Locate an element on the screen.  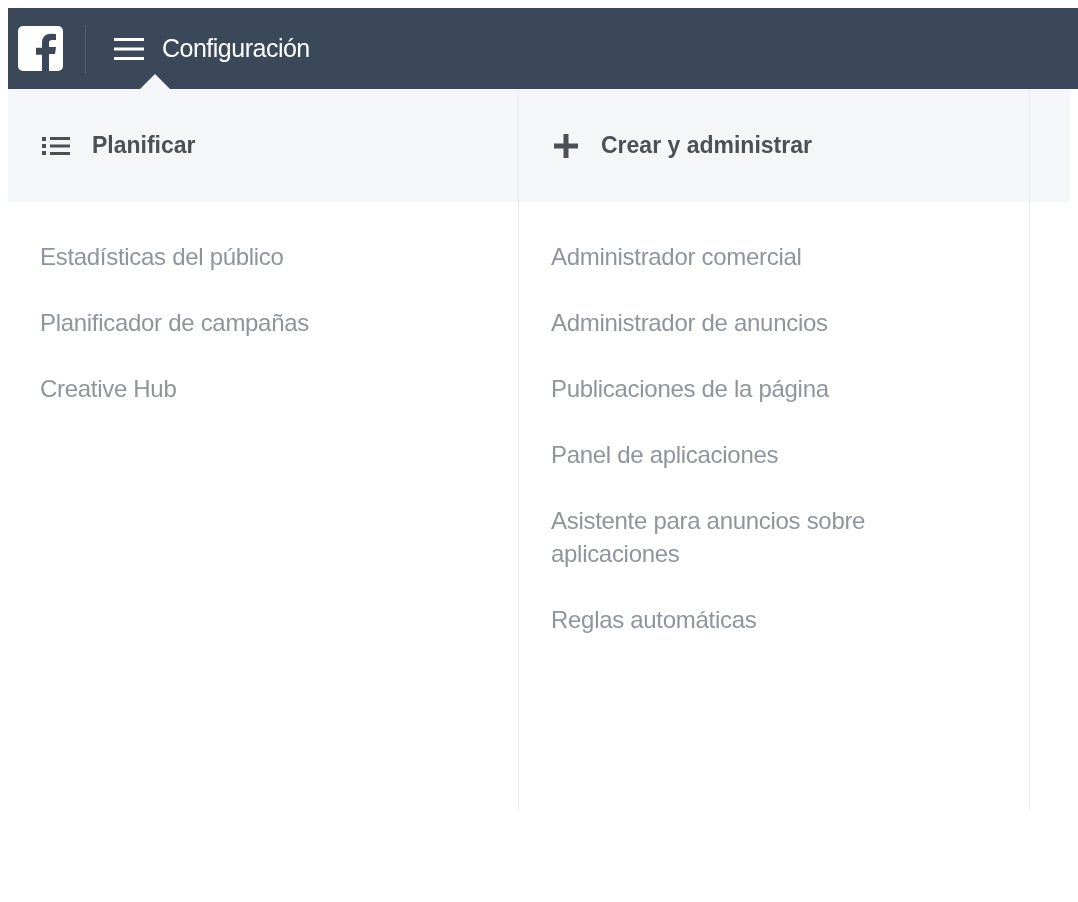
menu-icon is located at coordinates (129, 48).